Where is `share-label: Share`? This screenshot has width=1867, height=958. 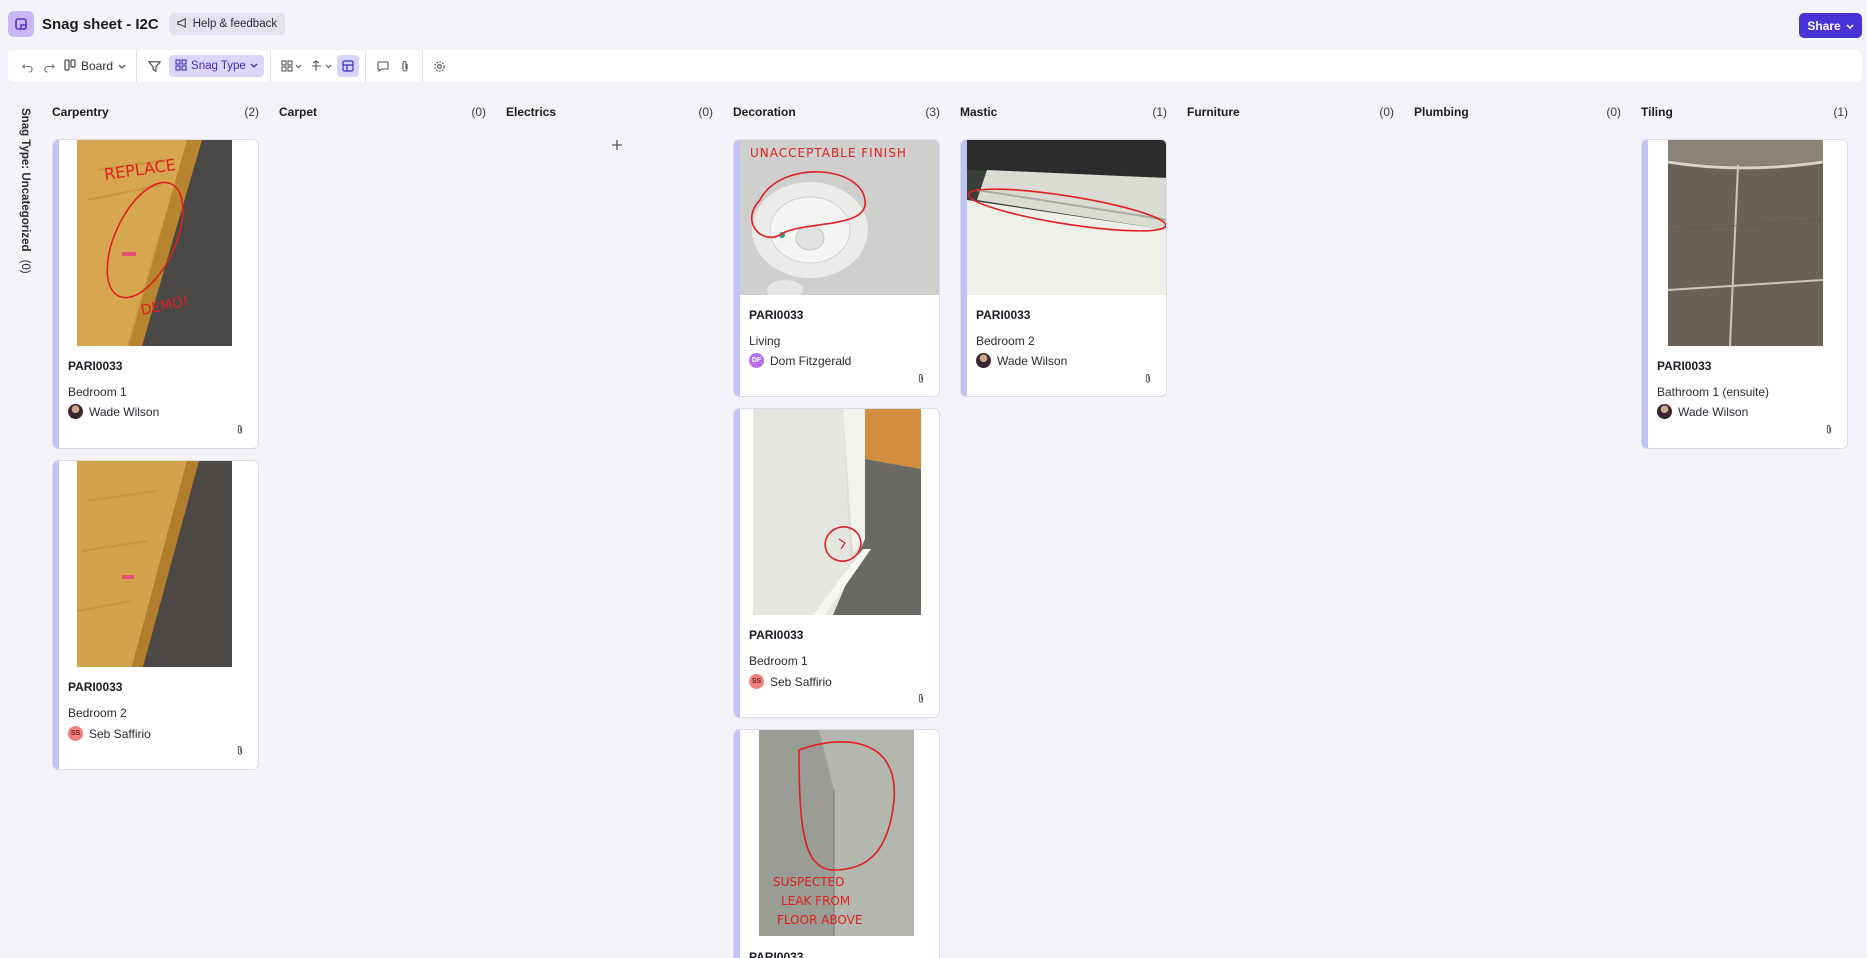
share-label: Share is located at coordinates (1824, 25).